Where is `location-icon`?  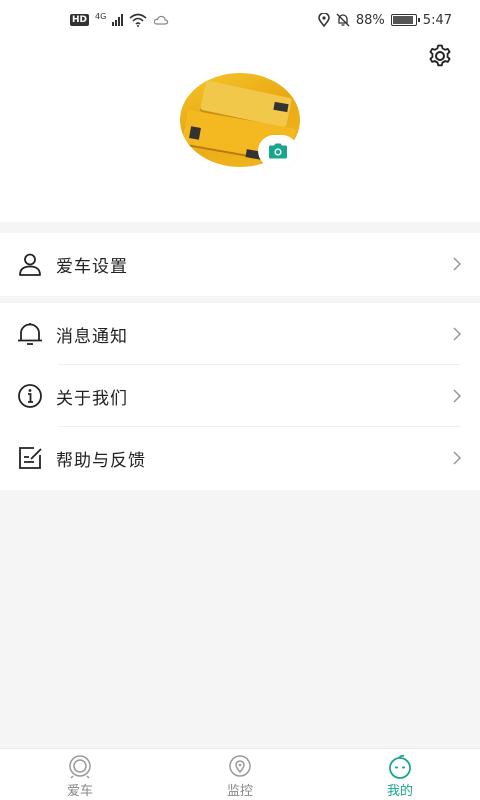
location-icon is located at coordinates (324, 20).